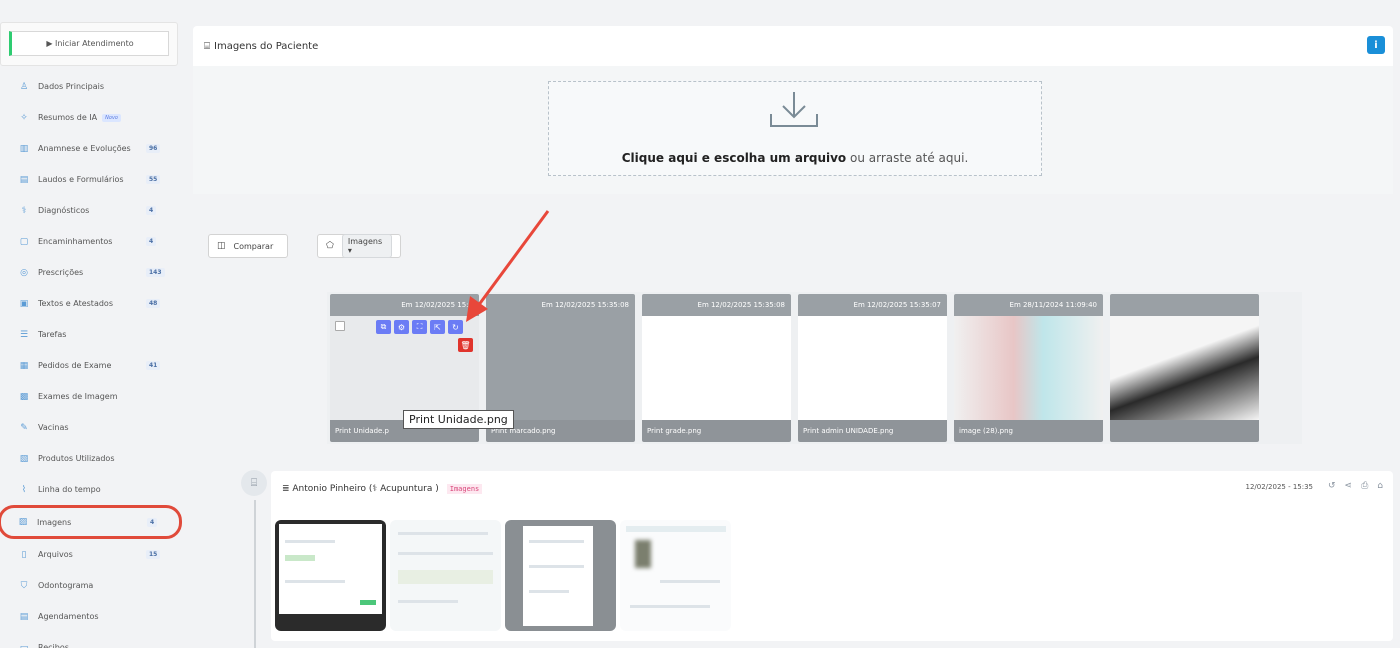 The height and width of the screenshot is (648, 1400). What do you see at coordinates (91, 522) in the screenshot?
I see `sidebar-item-imagens: ▨ Imagens 4` at bounding box center [91, 522].